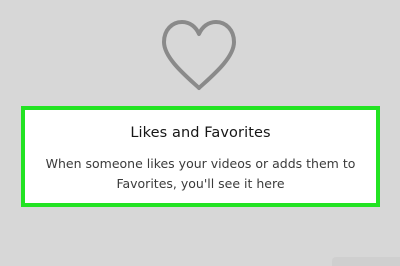 This screenshot has width=400, height=266. I want to click on empty-state-title: Likes and Favorites, so click(200, 133).